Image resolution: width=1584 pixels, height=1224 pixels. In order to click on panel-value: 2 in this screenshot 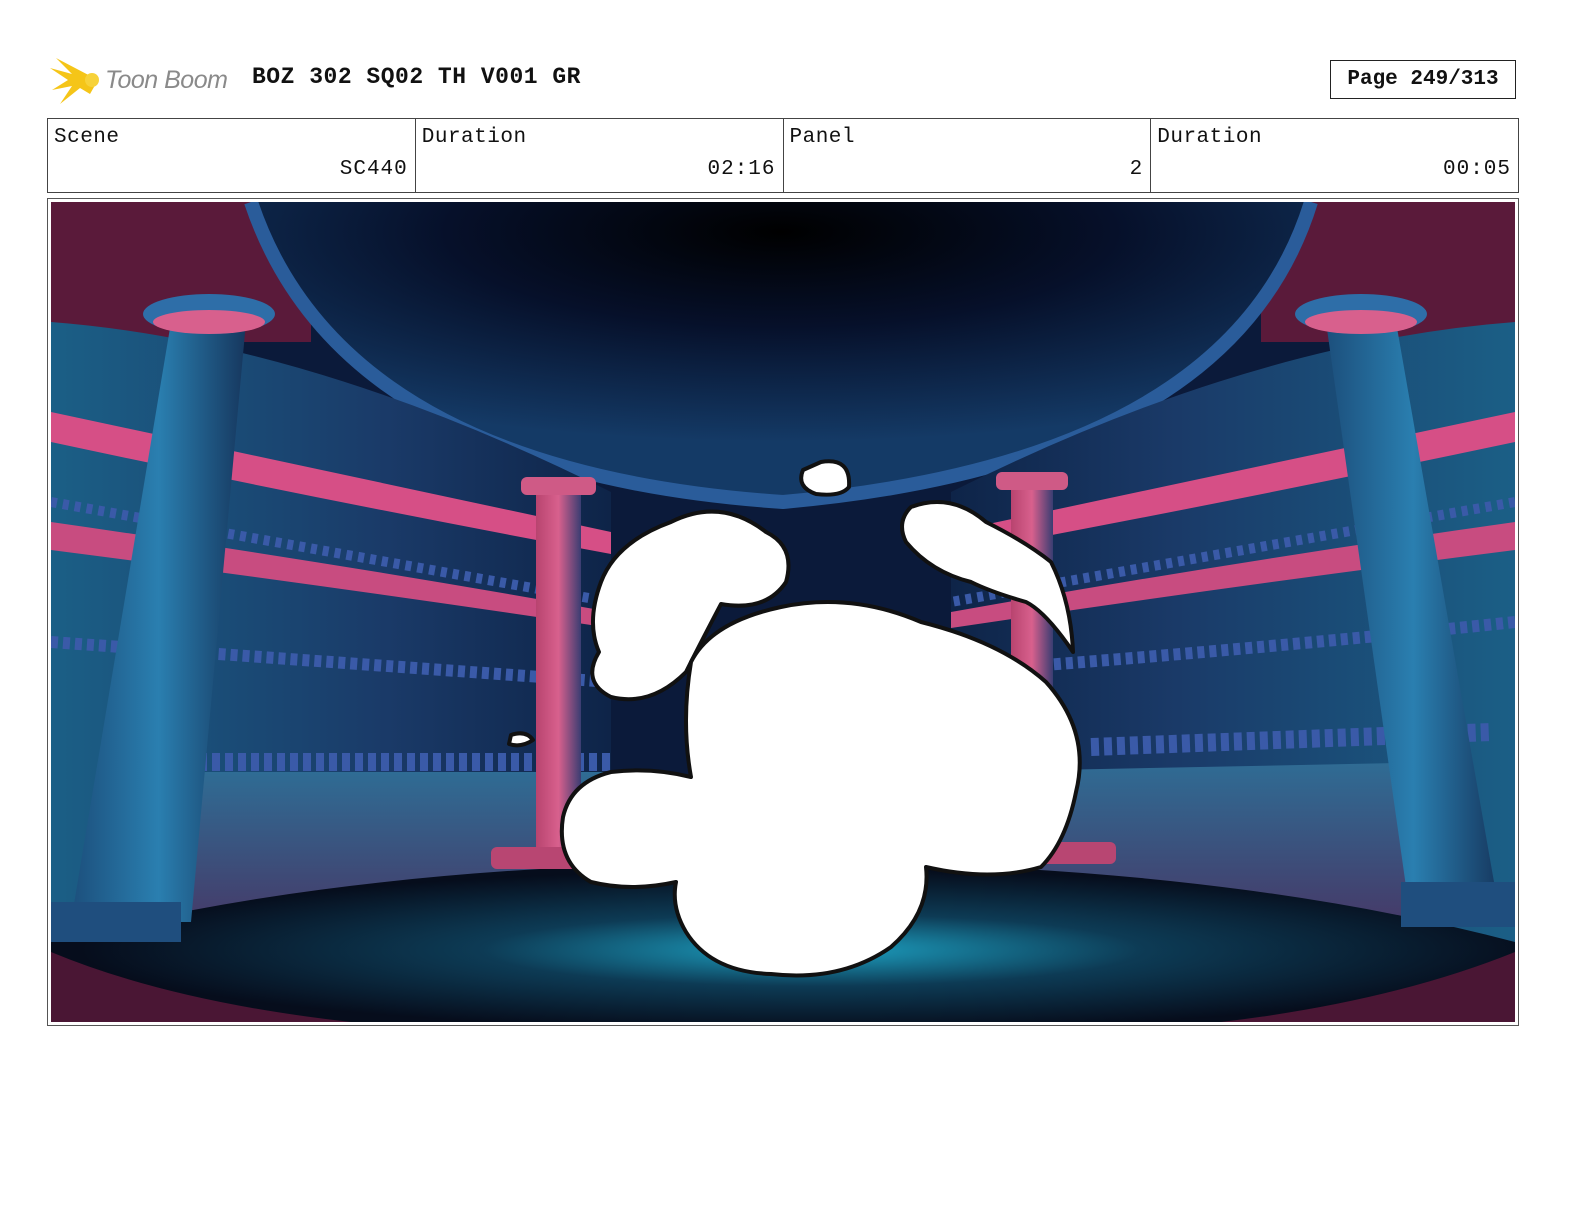, I will do `click(1136, 169)`.